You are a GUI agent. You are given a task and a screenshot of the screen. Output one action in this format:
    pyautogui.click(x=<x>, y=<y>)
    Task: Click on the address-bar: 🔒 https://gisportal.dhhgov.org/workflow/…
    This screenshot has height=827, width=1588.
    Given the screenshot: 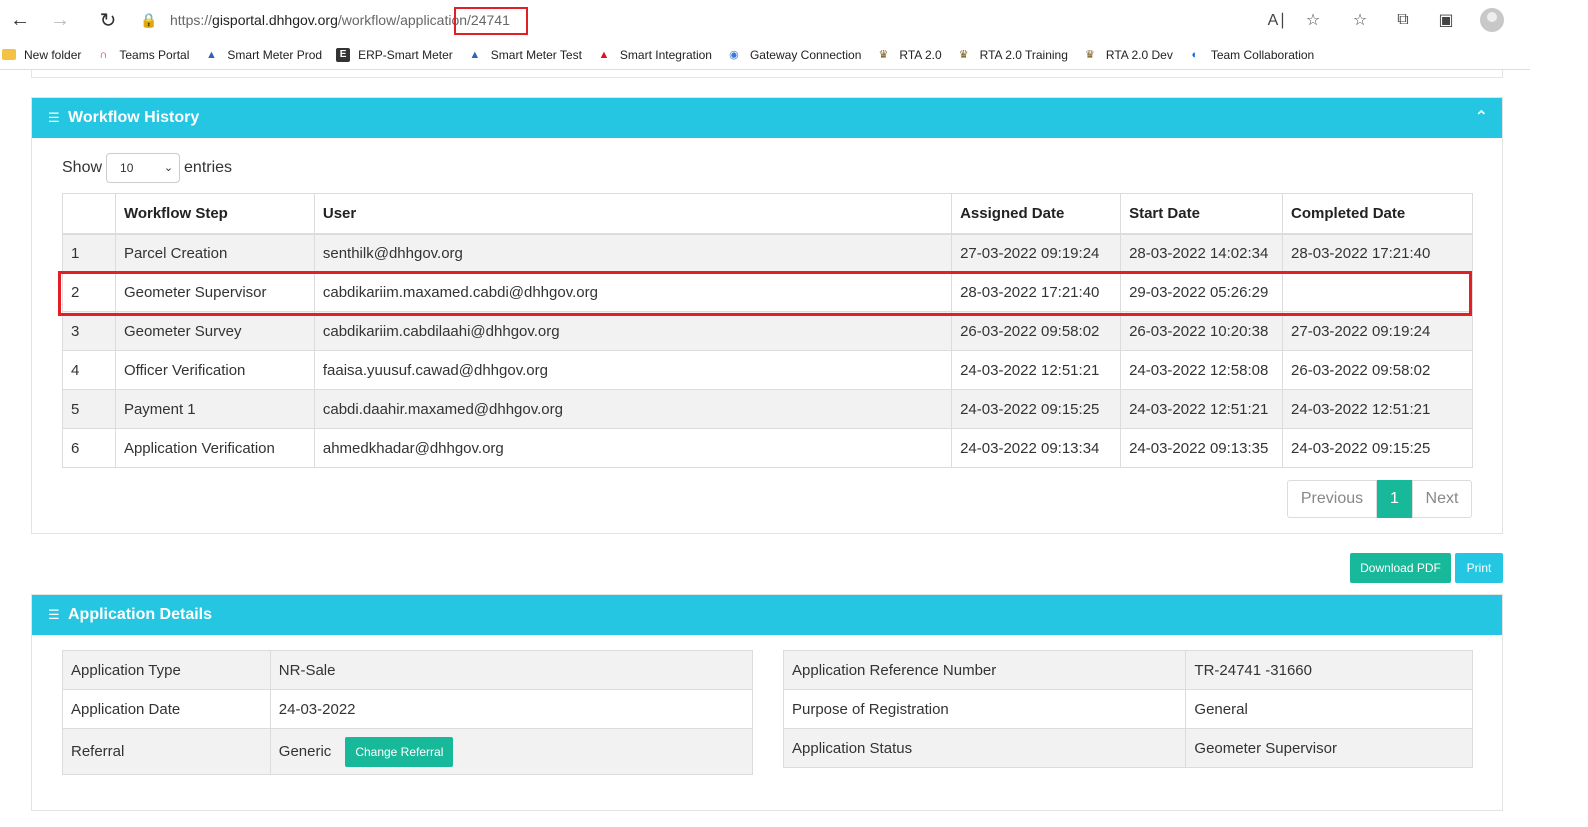 What is the action you would take?
    pyautogui.click(x=730, y=20)
    